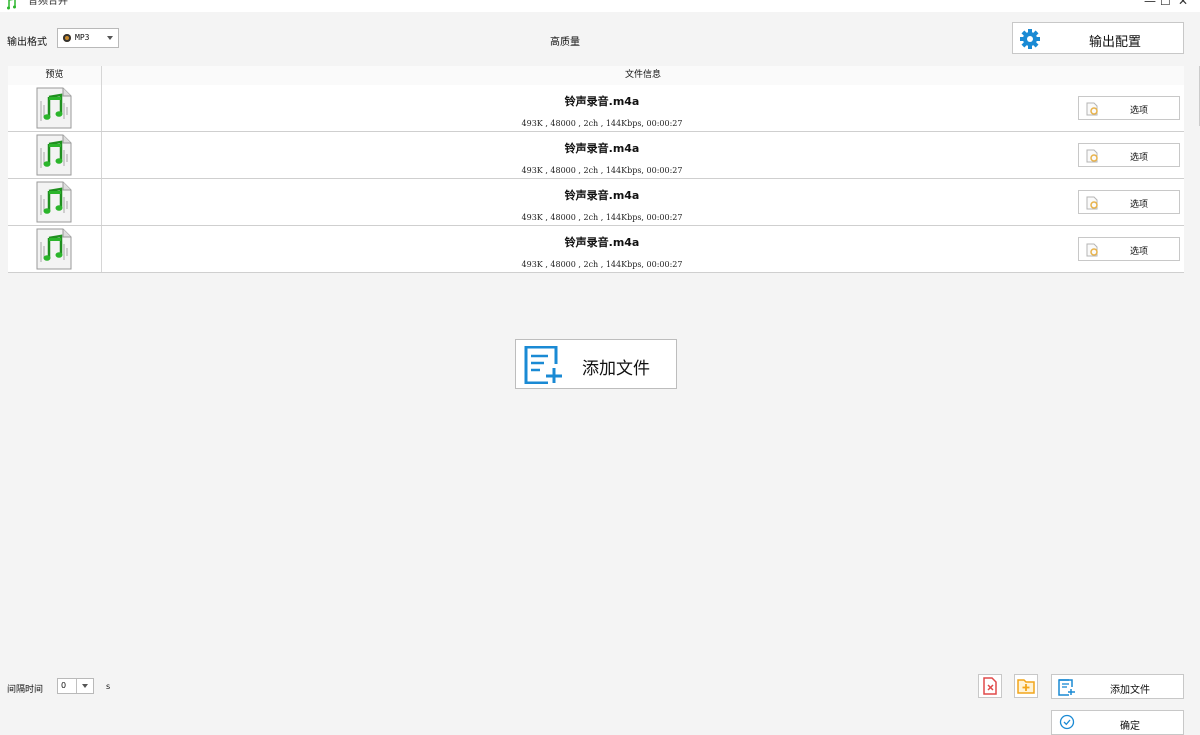 The width and height of the screenshot is (1200, 735). Describe the element at coordinates (55, 75) in the screenshot. I see `column-header-preview: 预览` at that location.